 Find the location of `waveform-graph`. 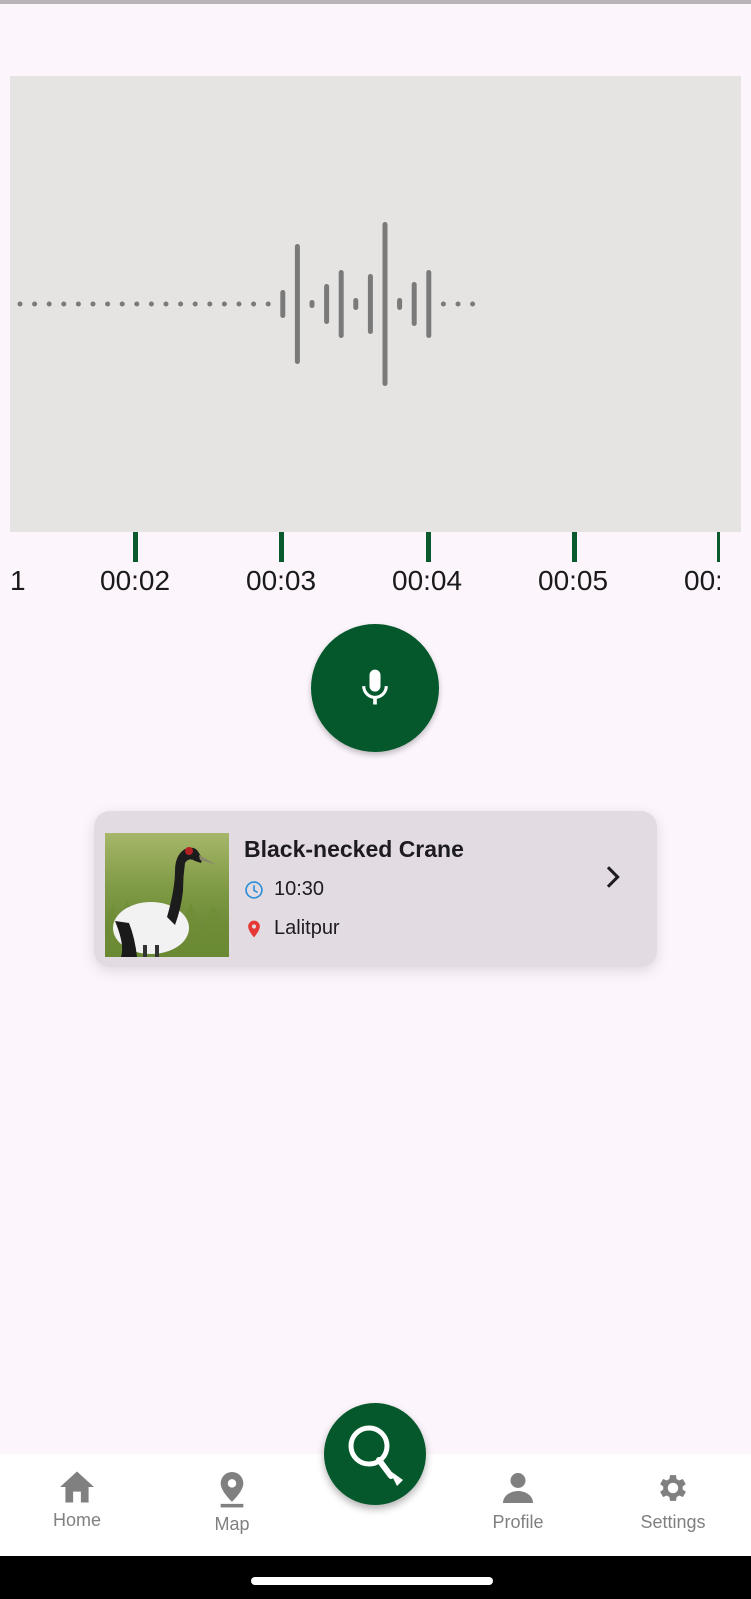

waveform-graph is located at coordinates (246, 304).